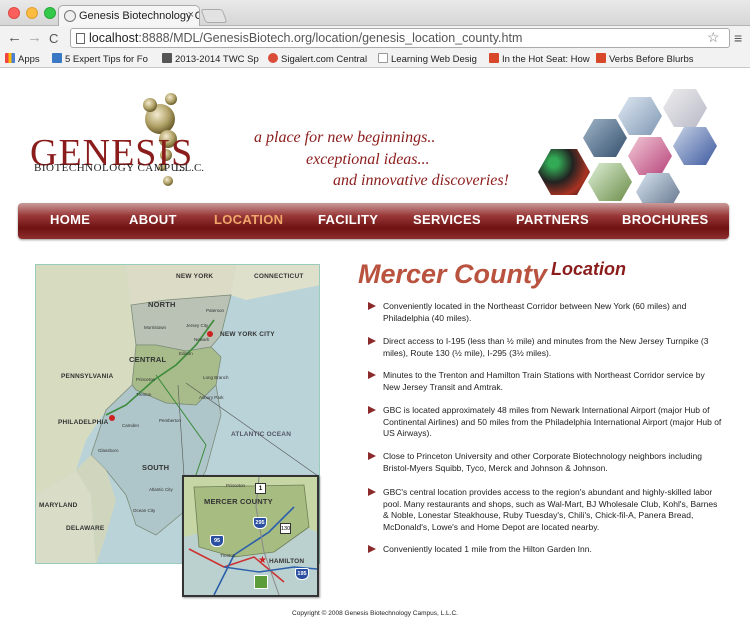  I want to click on star-marker-icon: ★, so click(262, 560).